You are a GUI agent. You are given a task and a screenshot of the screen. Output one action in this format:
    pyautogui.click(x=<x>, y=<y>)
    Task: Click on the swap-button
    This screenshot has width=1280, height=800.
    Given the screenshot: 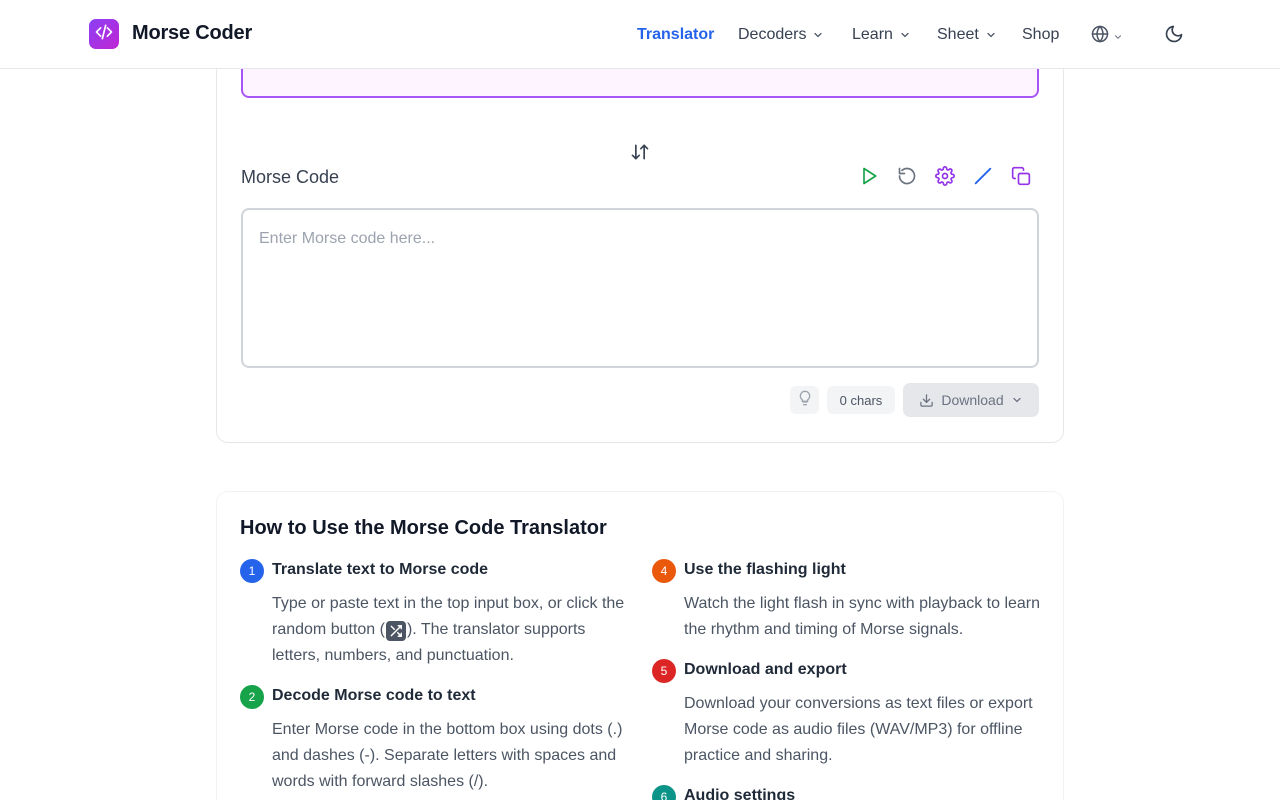 What is the action you would take?
    pyautogui.click(x=640, y=154)
    